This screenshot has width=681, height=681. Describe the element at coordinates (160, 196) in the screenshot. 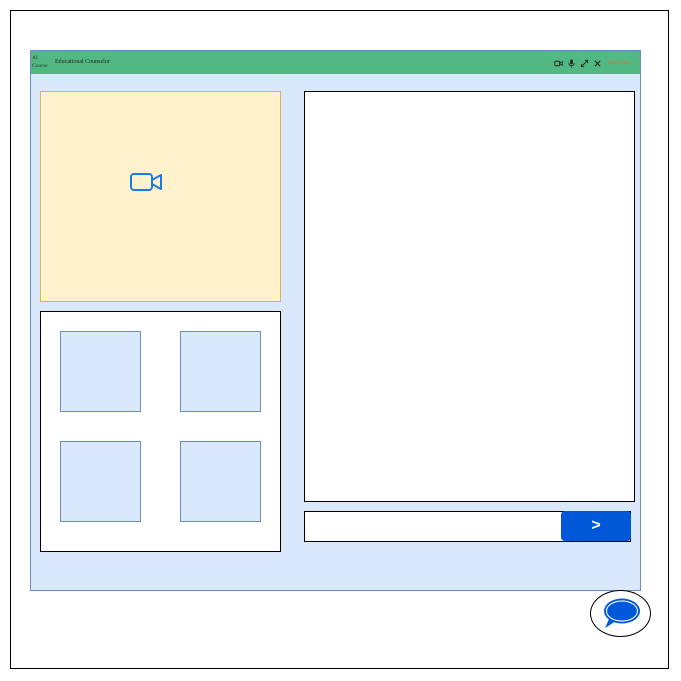

I see `main-video-panel` at that location.